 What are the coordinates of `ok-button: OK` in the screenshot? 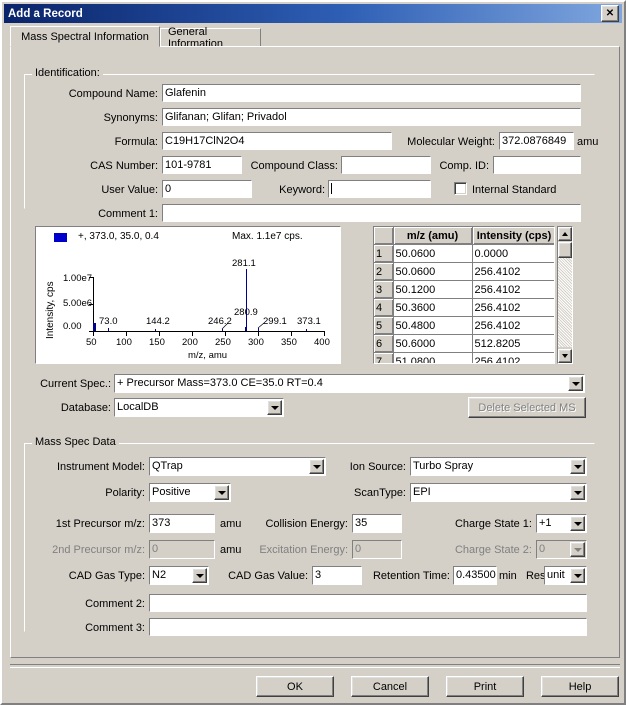 It's located at (295, 686).